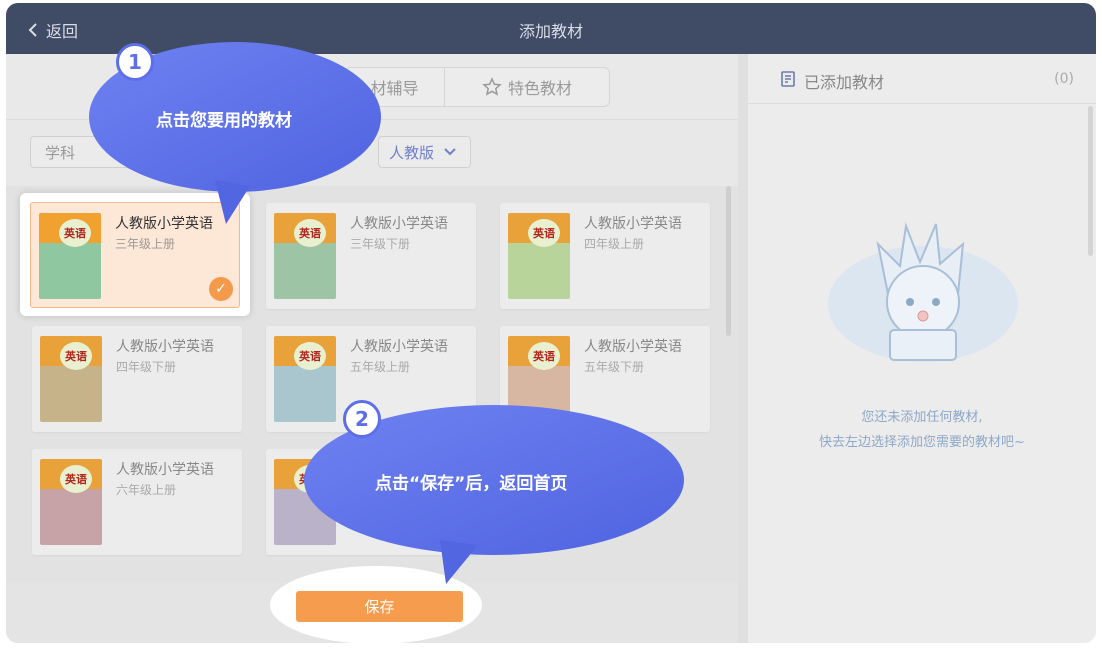 The image size is (1102, 652). I want to click on book-grade: 三年级下册, so click(380, 244).